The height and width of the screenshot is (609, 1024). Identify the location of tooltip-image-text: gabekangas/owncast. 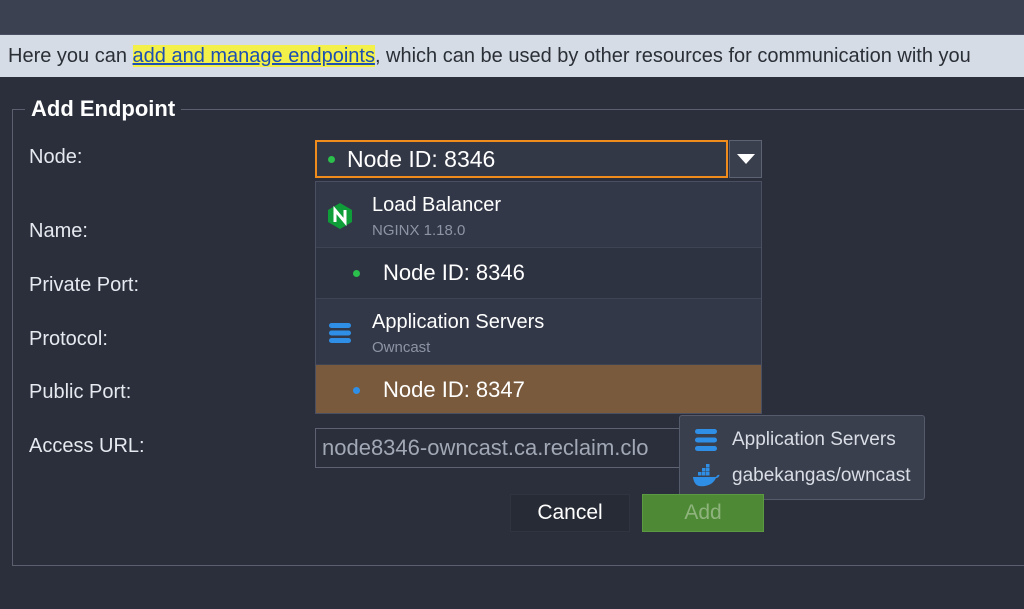
(821, 475).